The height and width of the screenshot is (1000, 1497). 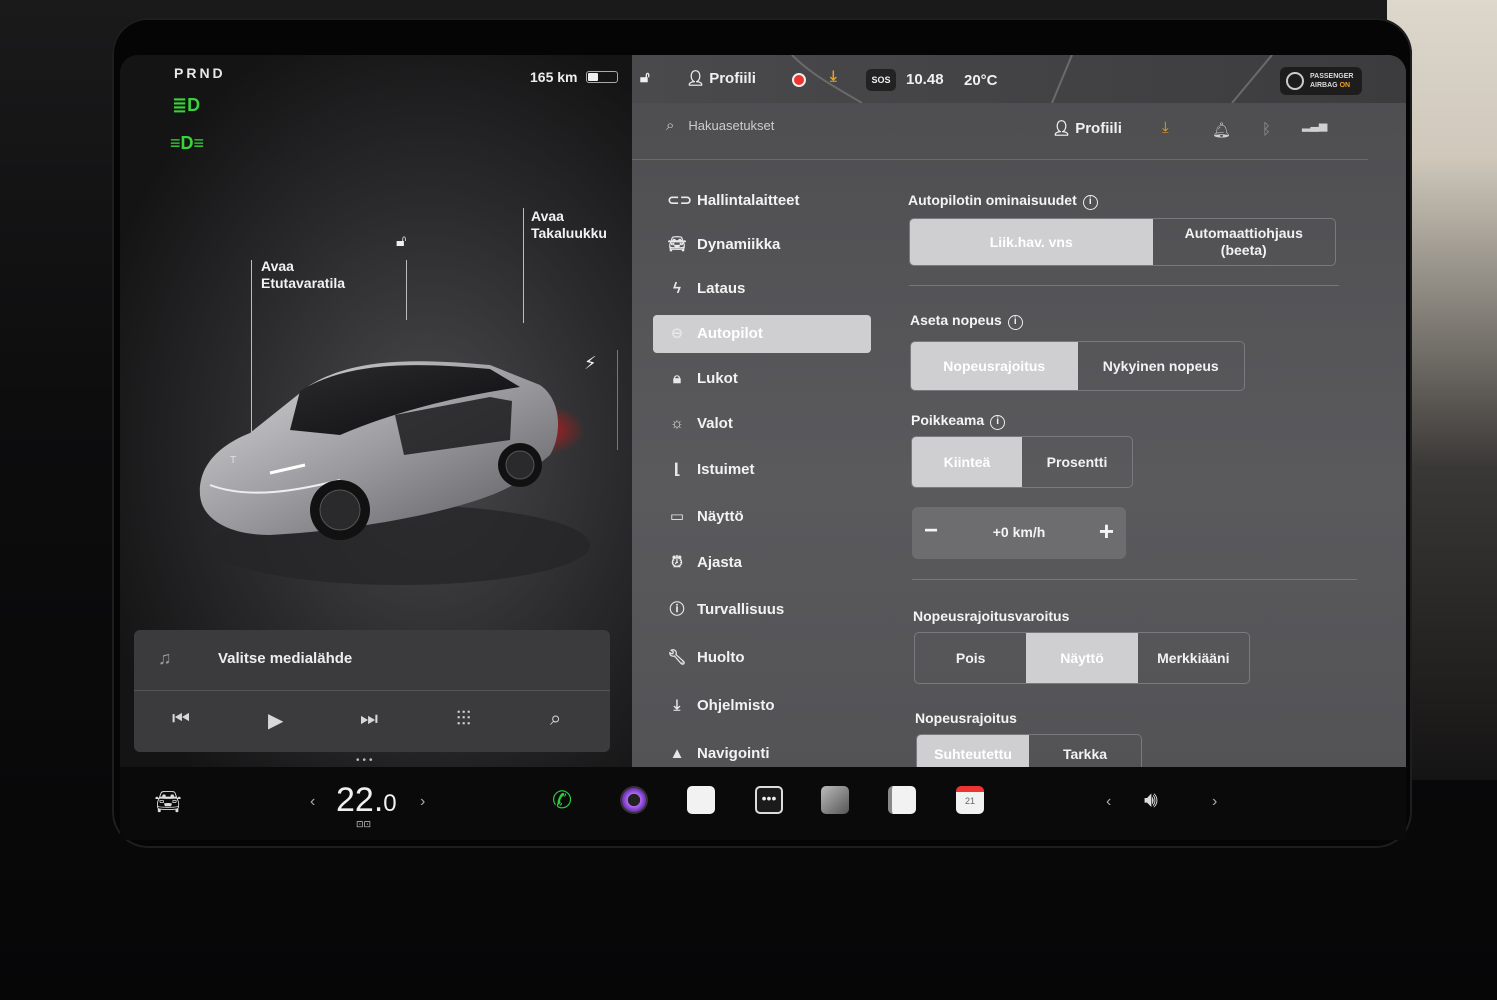 I want to click on offset-value: +0 km/h, so click(x=1019, y=532).